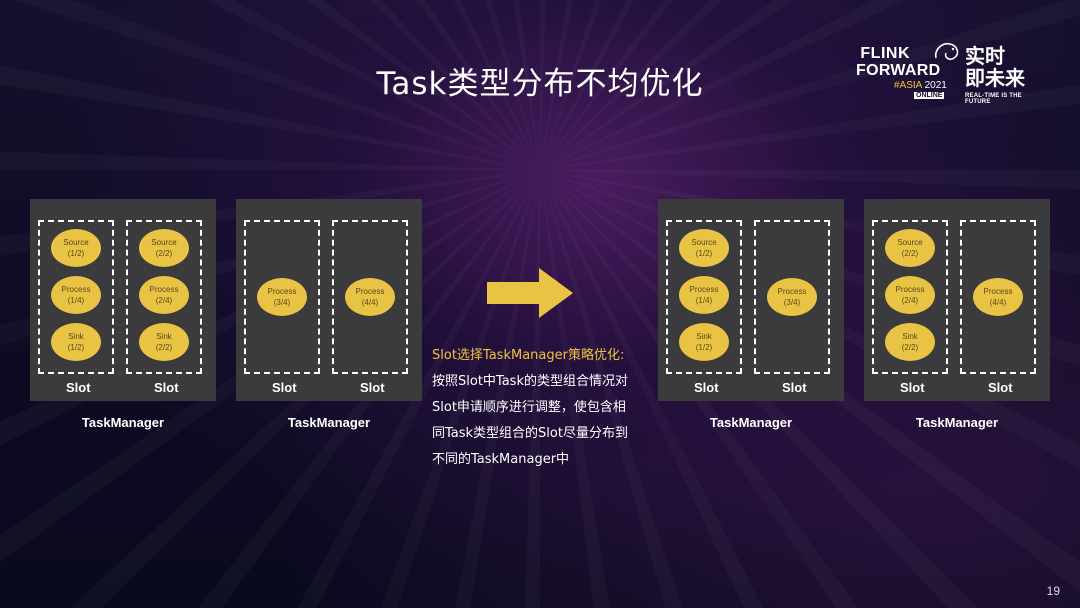 Image resolution: width=1080 pixels, height=608 pixels. What do you see at coordinates (501, 459) in the screenshot?
I see `description-line: 不同的TaskManager中` at bounding box center [501, 459].